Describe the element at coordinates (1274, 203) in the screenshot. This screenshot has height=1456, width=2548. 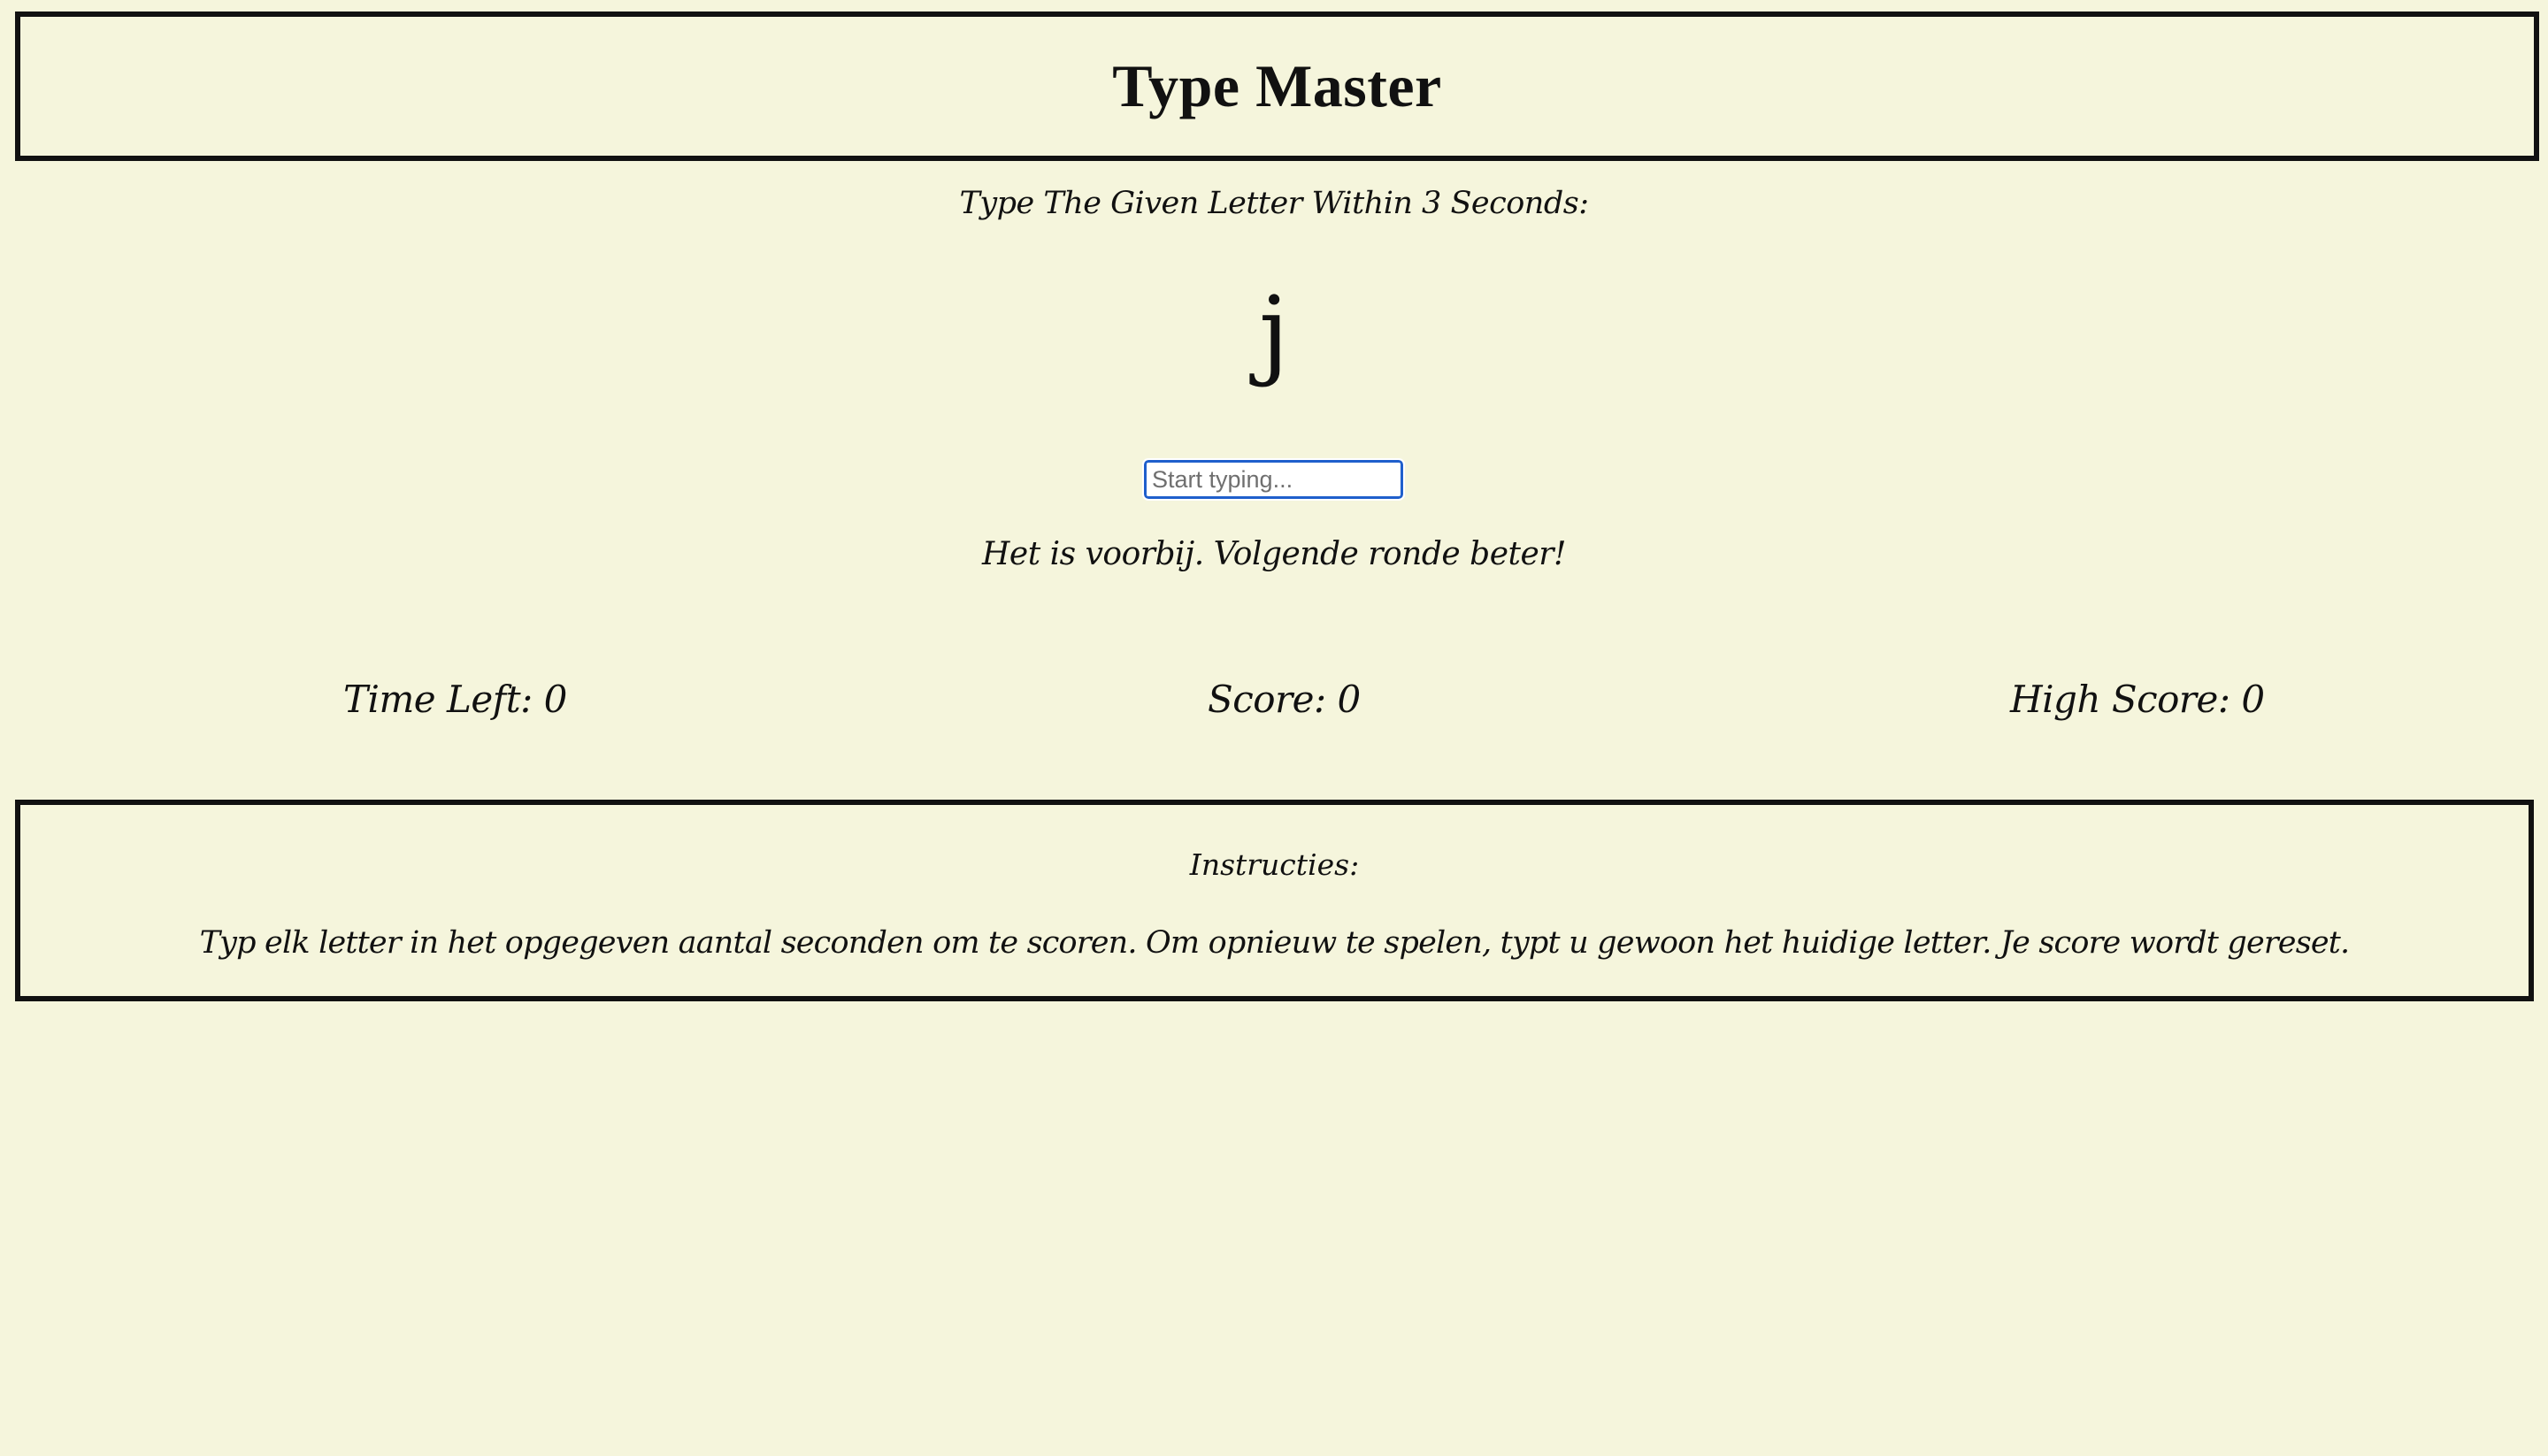
I see `game-prompt: Type The Given Letter Within 3 Seconds:` at that location.